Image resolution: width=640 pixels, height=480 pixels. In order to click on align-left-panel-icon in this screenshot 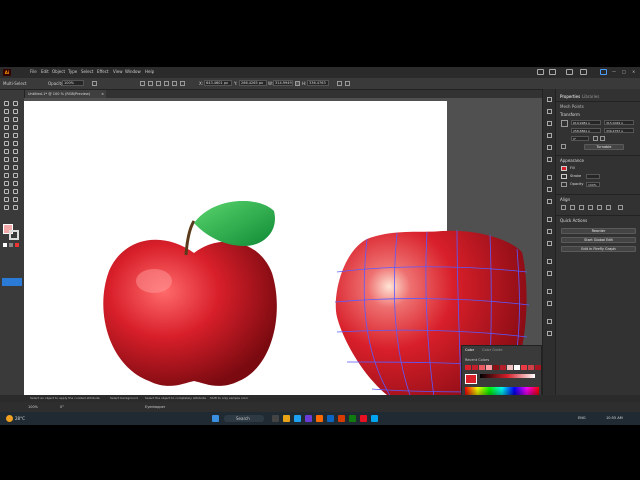, I will do `click(563, 207)`.